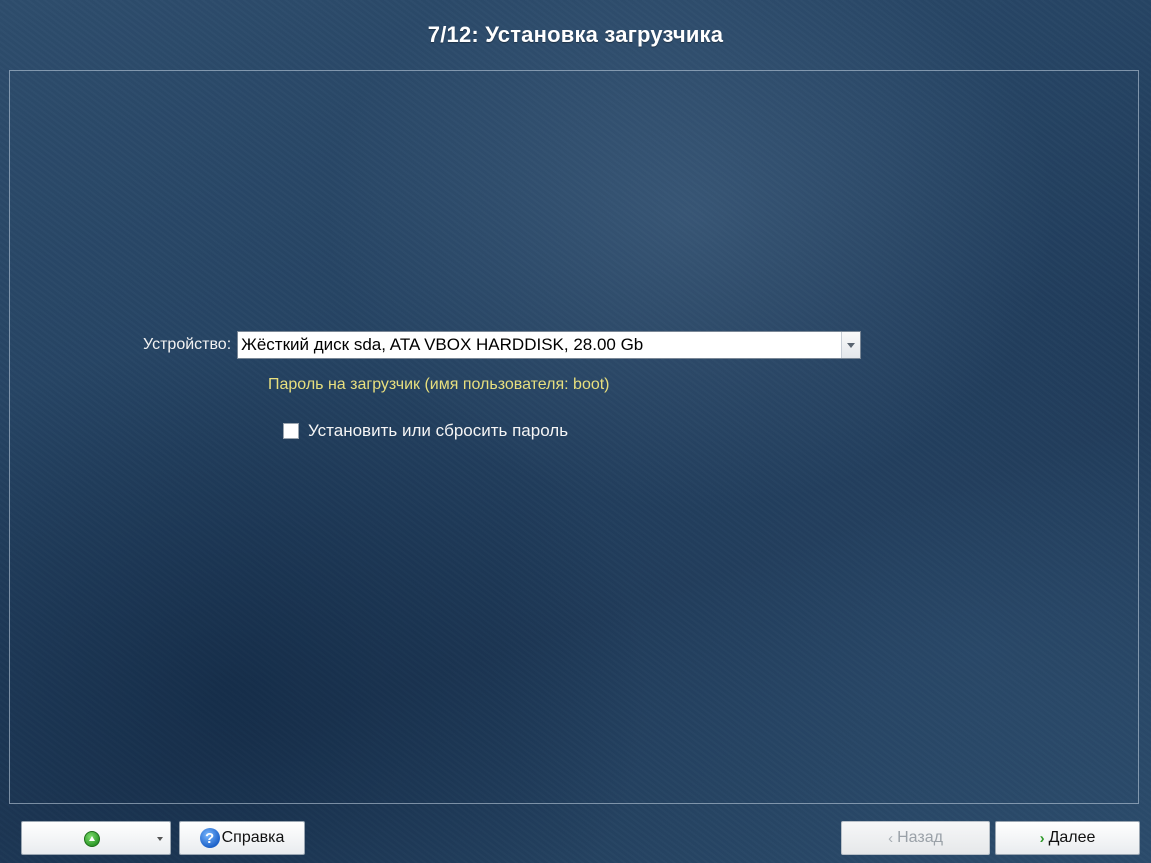 This screenshot has height=863, width=1151. Describe the element at coordinates (438, 430) in the screenshot. I see `set-password-label: Установить или сбросить пароль` at that location.